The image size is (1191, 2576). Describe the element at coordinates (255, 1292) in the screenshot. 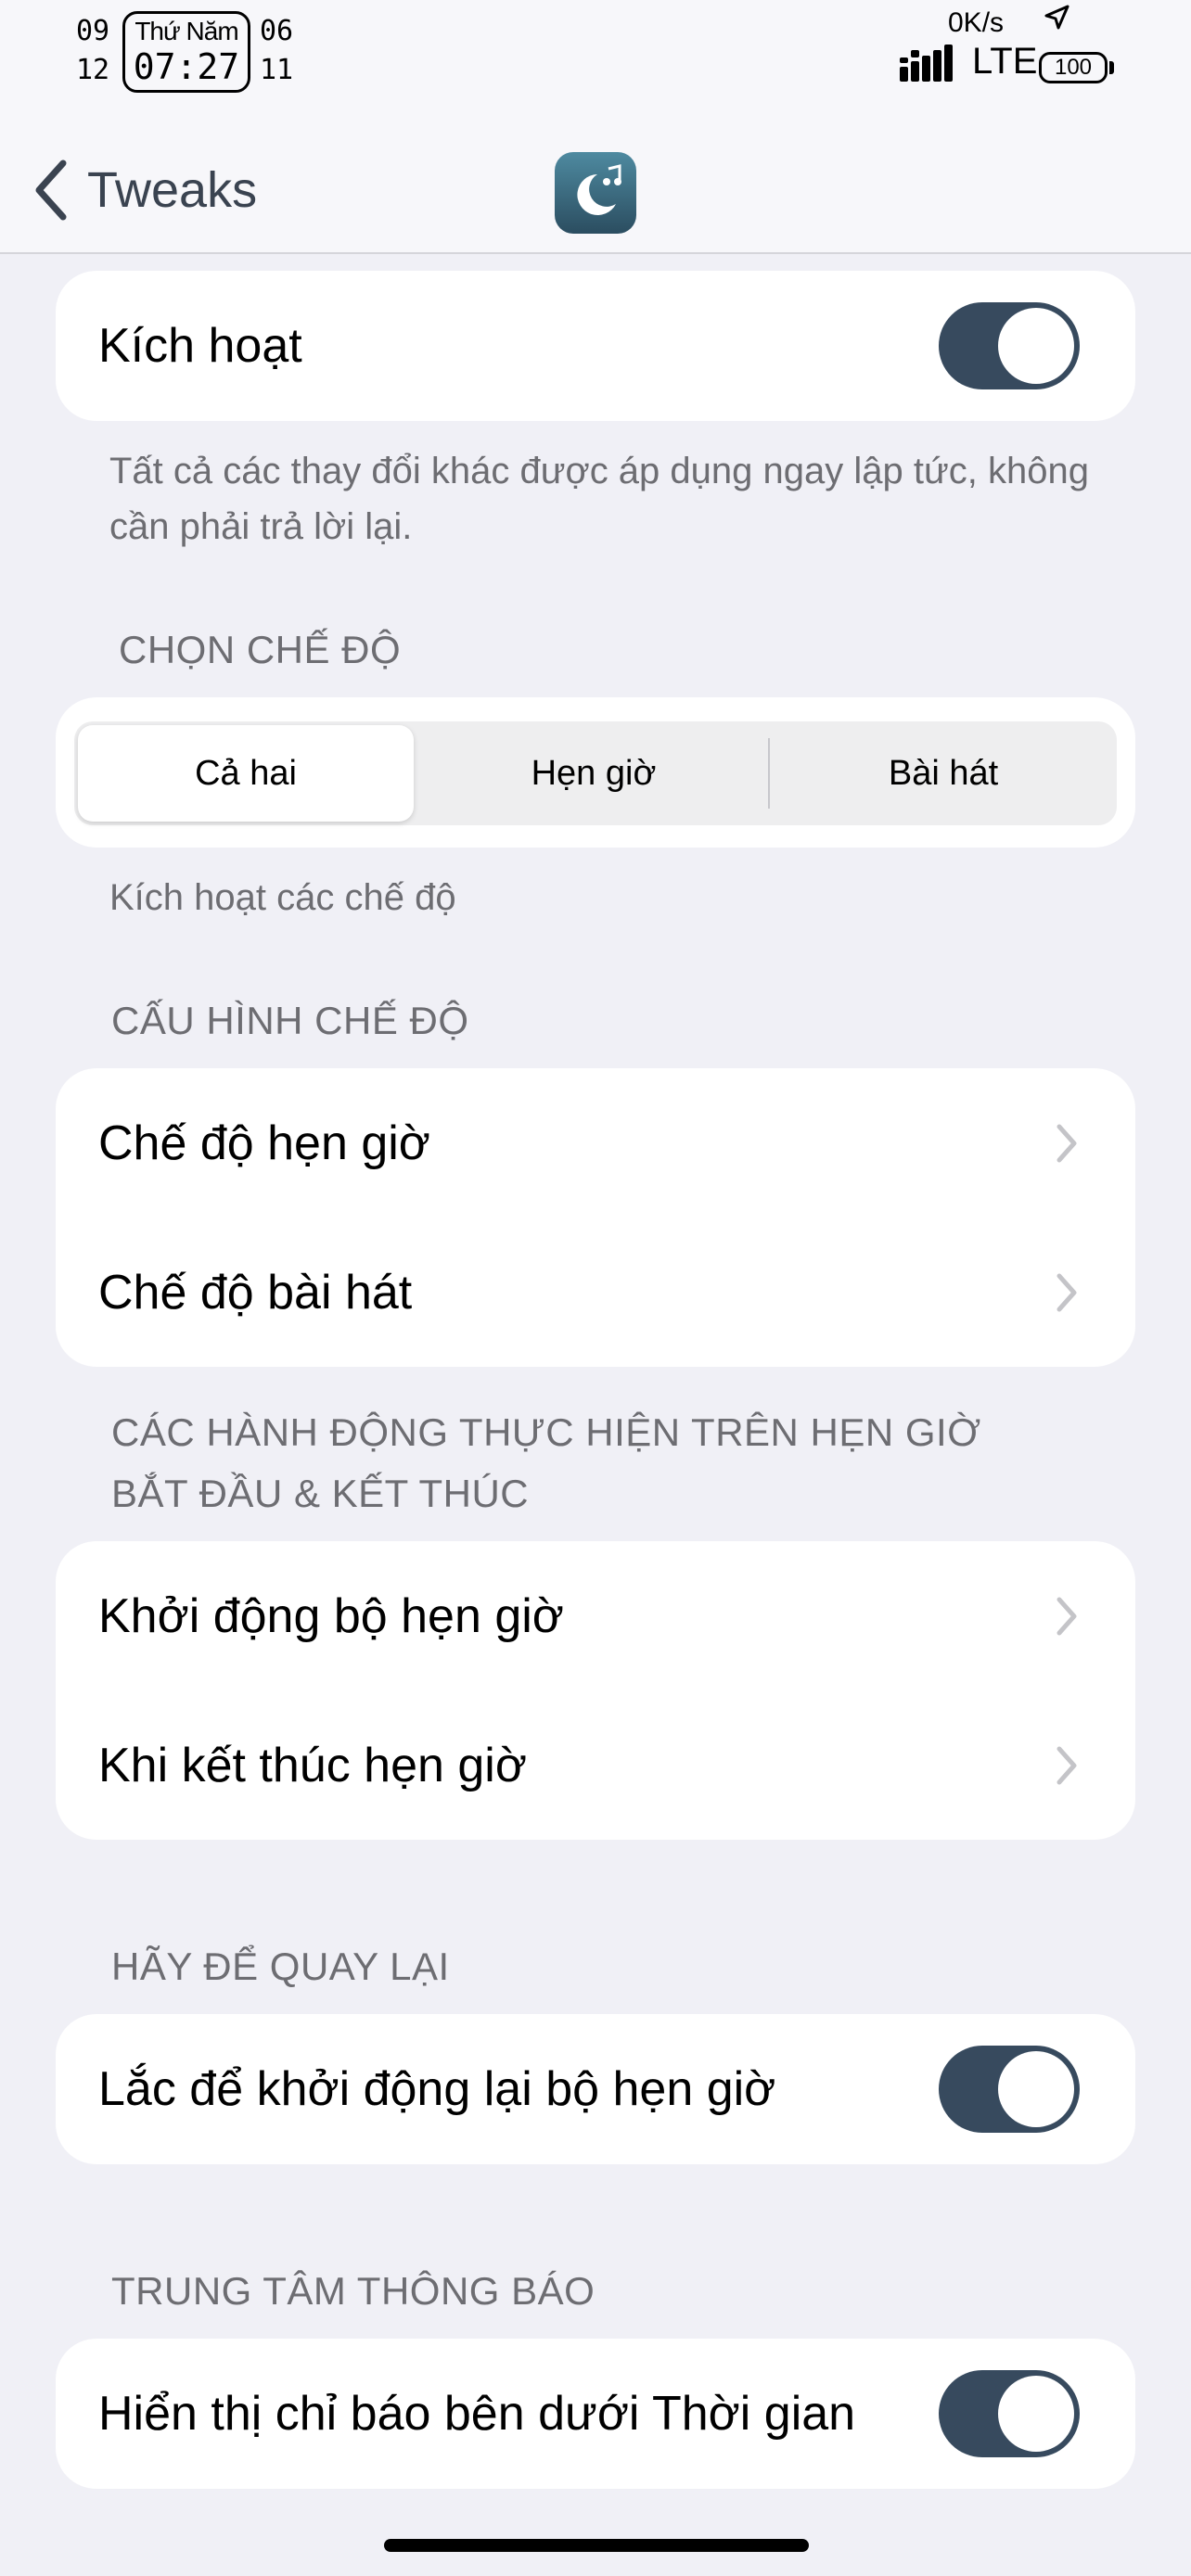

I see `config-item-label: Chế độ bài hát` at that location.